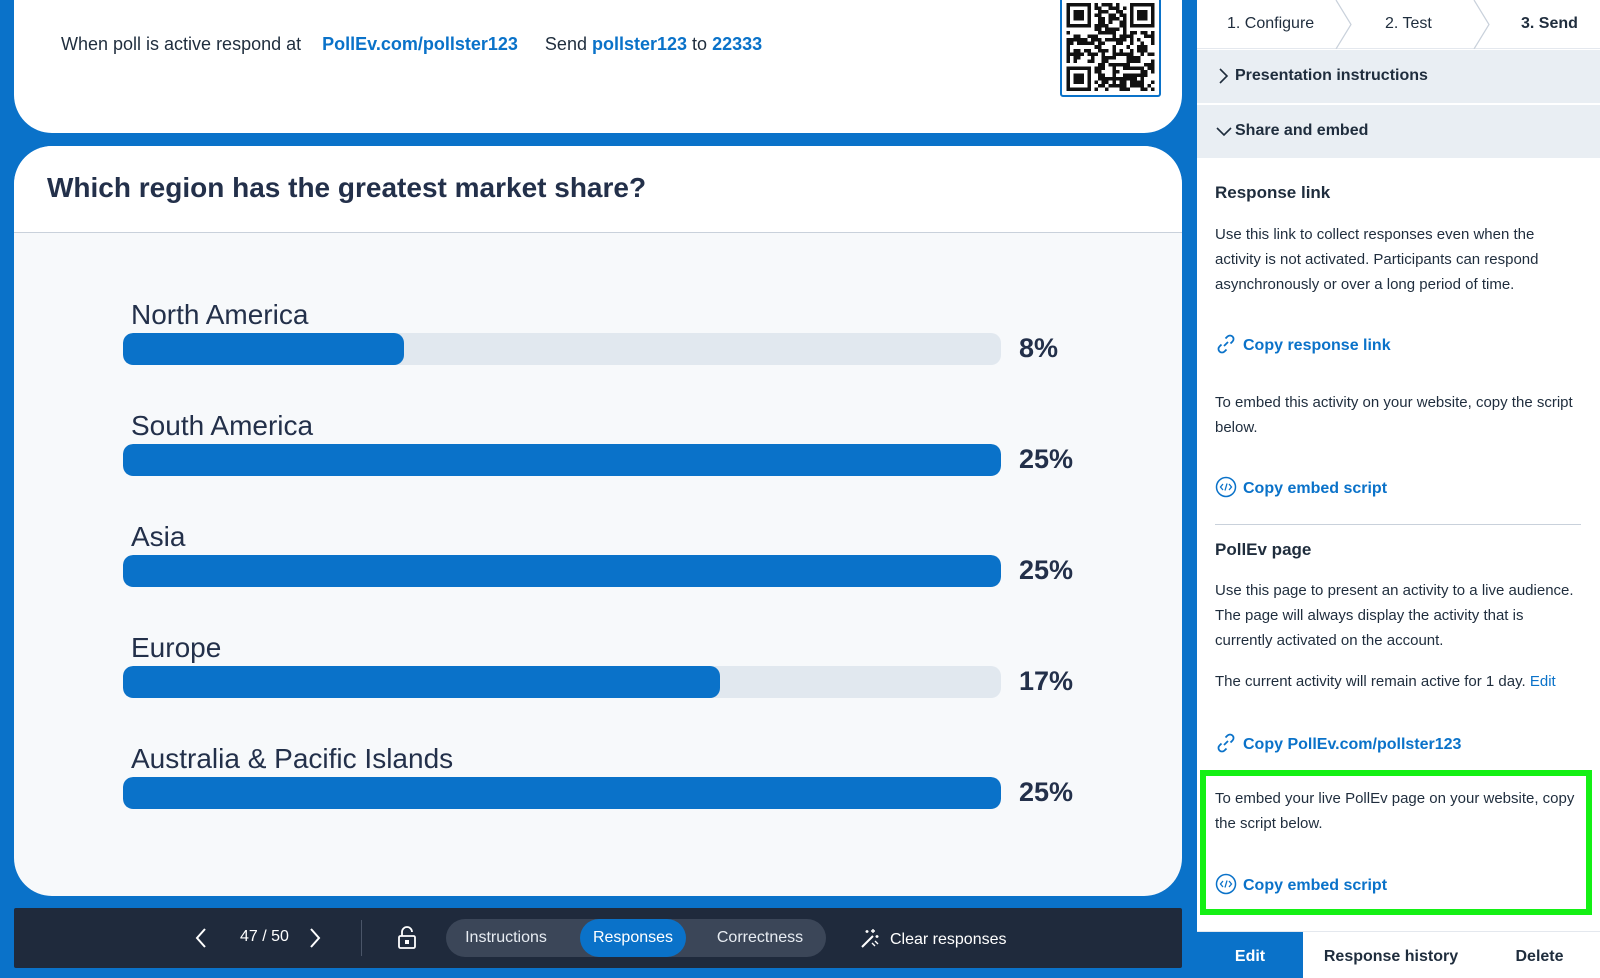  I want to click on share-and-embed-label: Share and embed, so click(1302, 130).